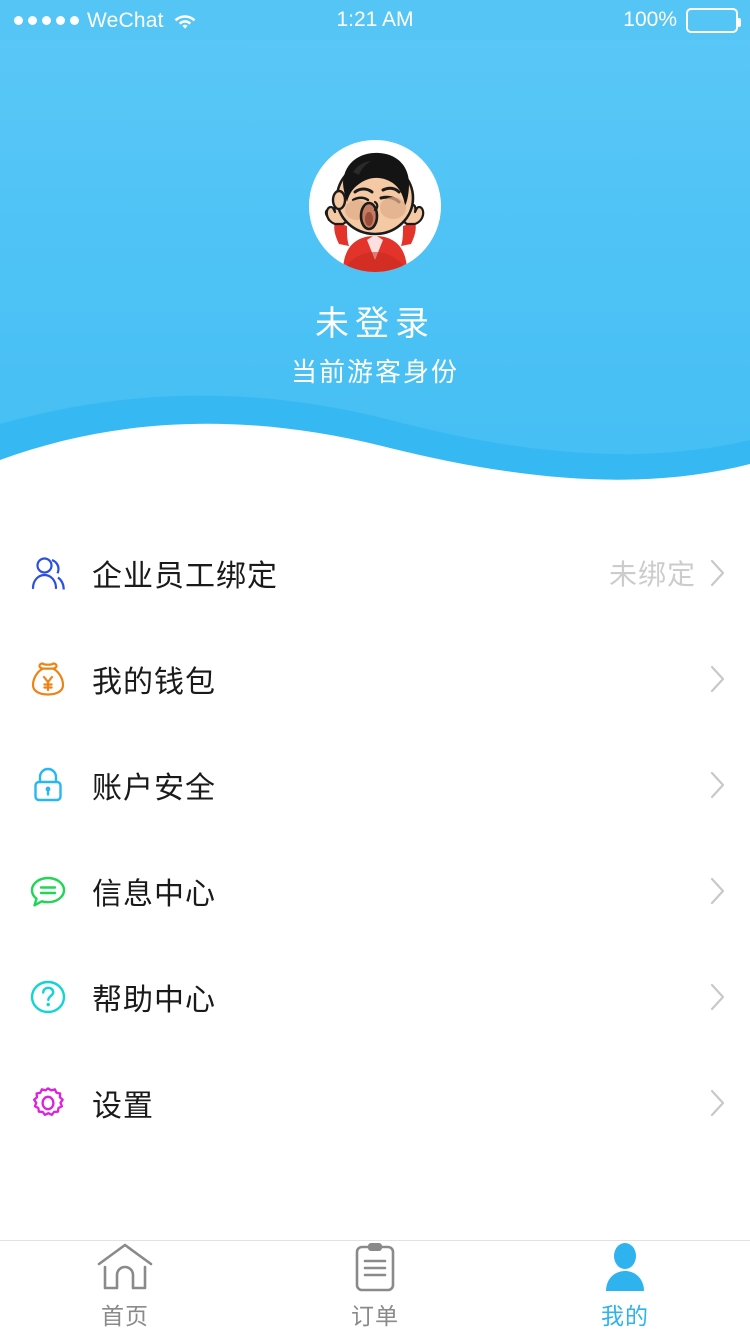 The width and height of the screenshot is (750, 1334). Describe the element at coordinates (682, 20) in the screenshot. I see `status-bar-right: 100%` at that location.